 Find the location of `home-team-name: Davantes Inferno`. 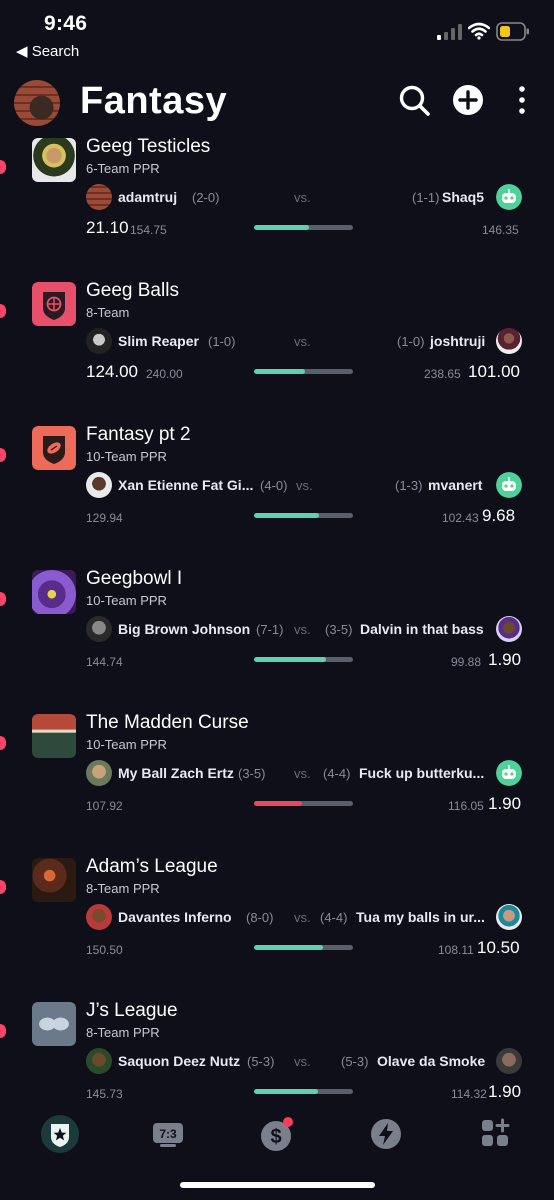

home-team-name: Davantes Inferno is located at coordinates (175, 917).